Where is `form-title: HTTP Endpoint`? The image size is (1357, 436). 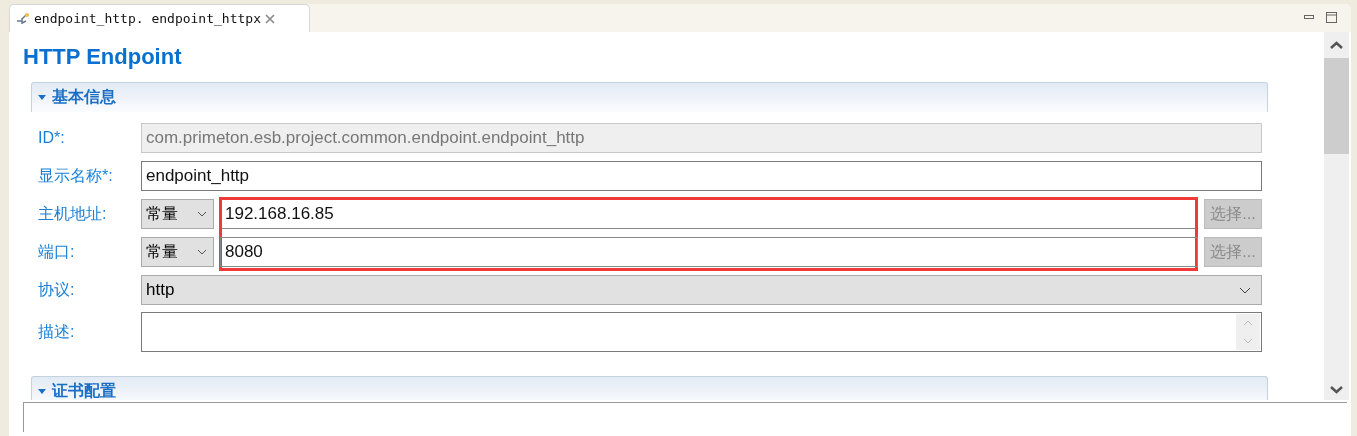
form-title: HTTP Endpoint is located at coordinates (103, 57).